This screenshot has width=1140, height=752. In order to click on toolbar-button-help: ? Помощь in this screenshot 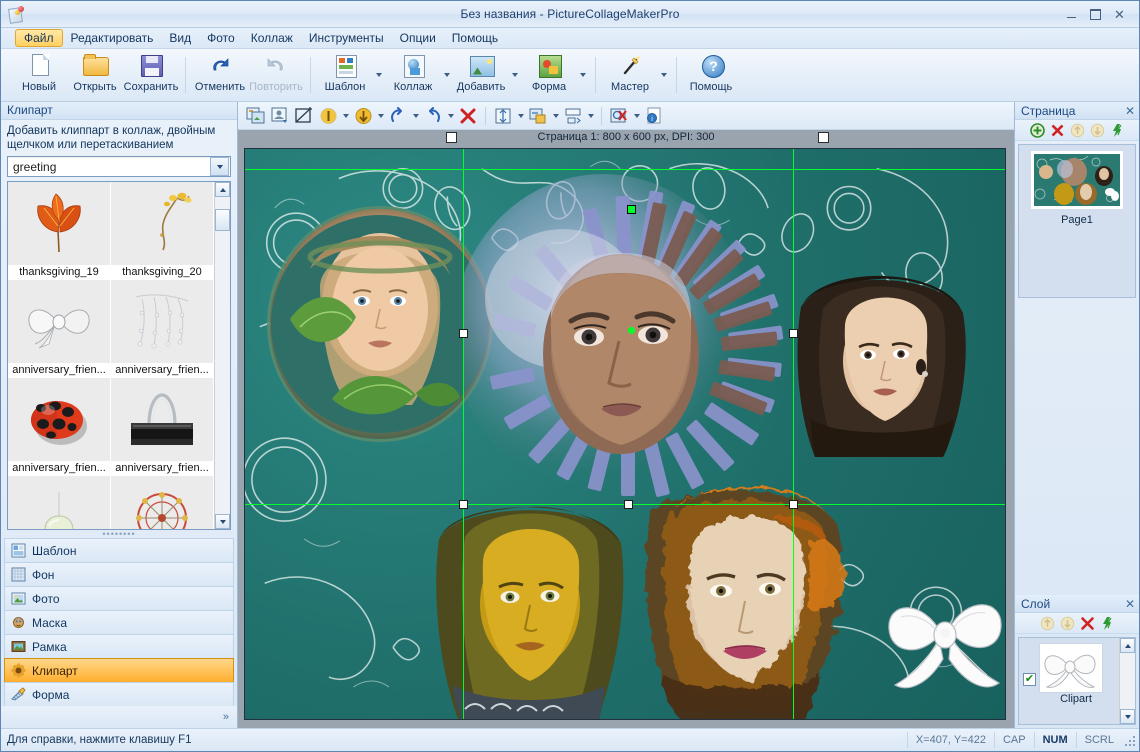, I will do `click(711, 75)`.